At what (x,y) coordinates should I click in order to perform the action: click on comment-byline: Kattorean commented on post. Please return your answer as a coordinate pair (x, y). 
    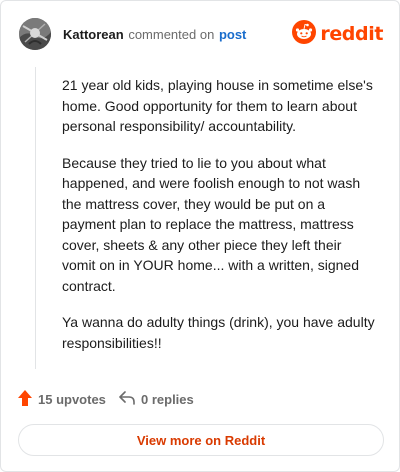
    Looking at the image, I should click on (154, 34).